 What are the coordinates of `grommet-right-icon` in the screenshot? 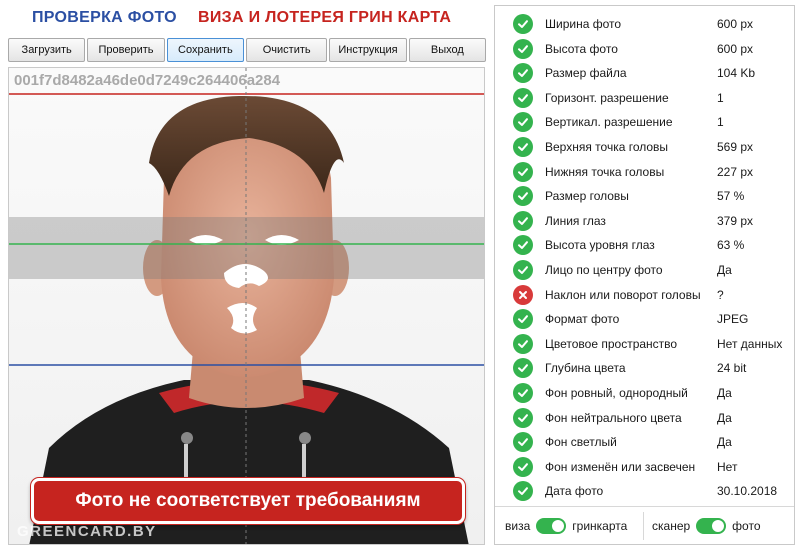 It's located at (305, 438).